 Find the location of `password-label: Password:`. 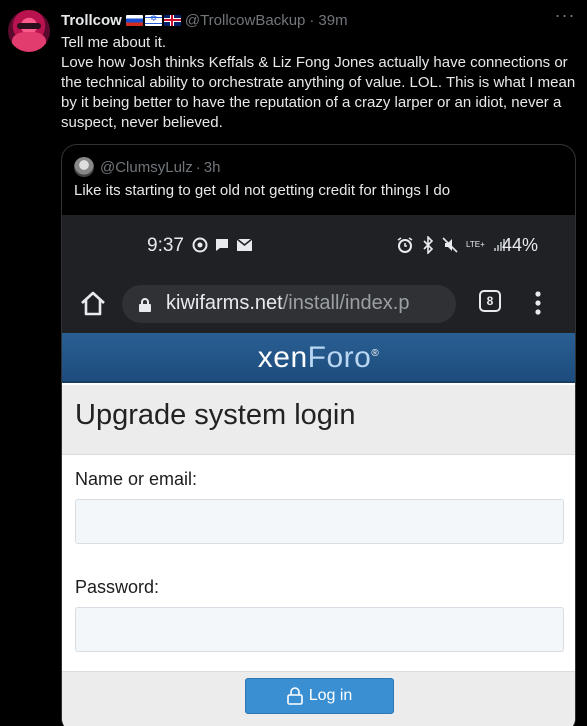

password-label: Password: is located at coordinates (117, 587).